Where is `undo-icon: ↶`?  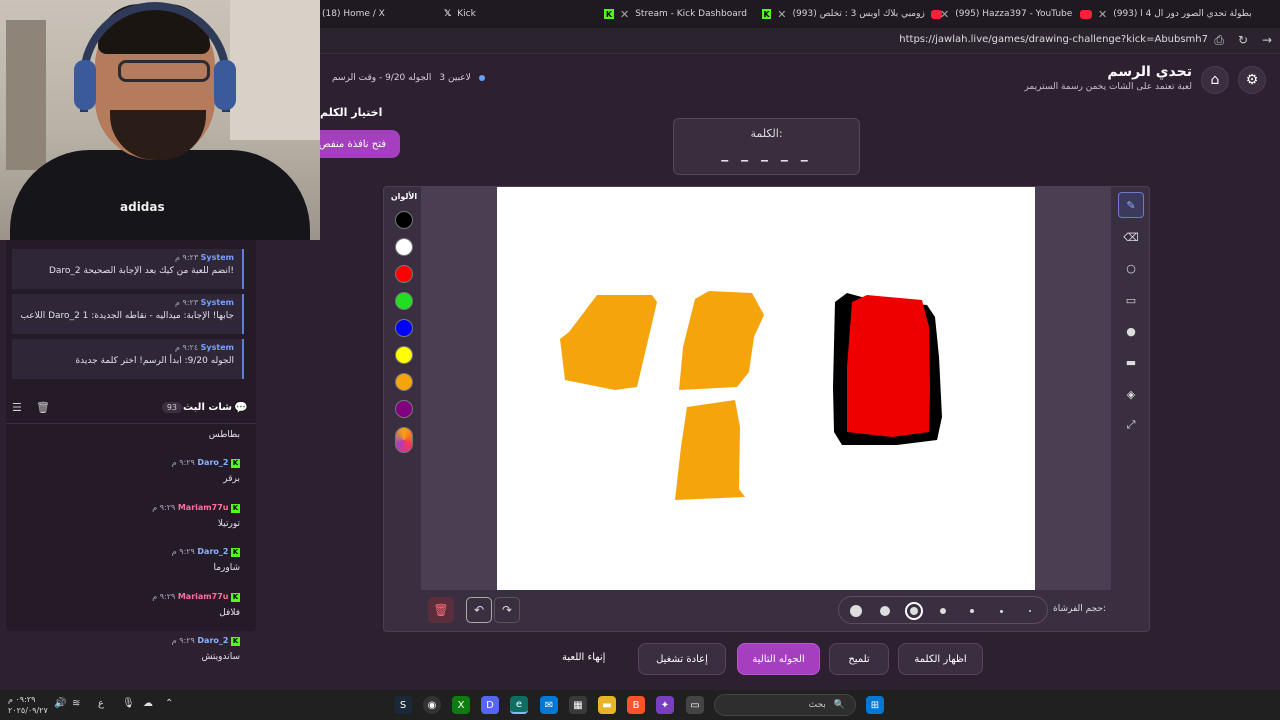 undo-icon: ↶ is located at coordinates (479, 610).